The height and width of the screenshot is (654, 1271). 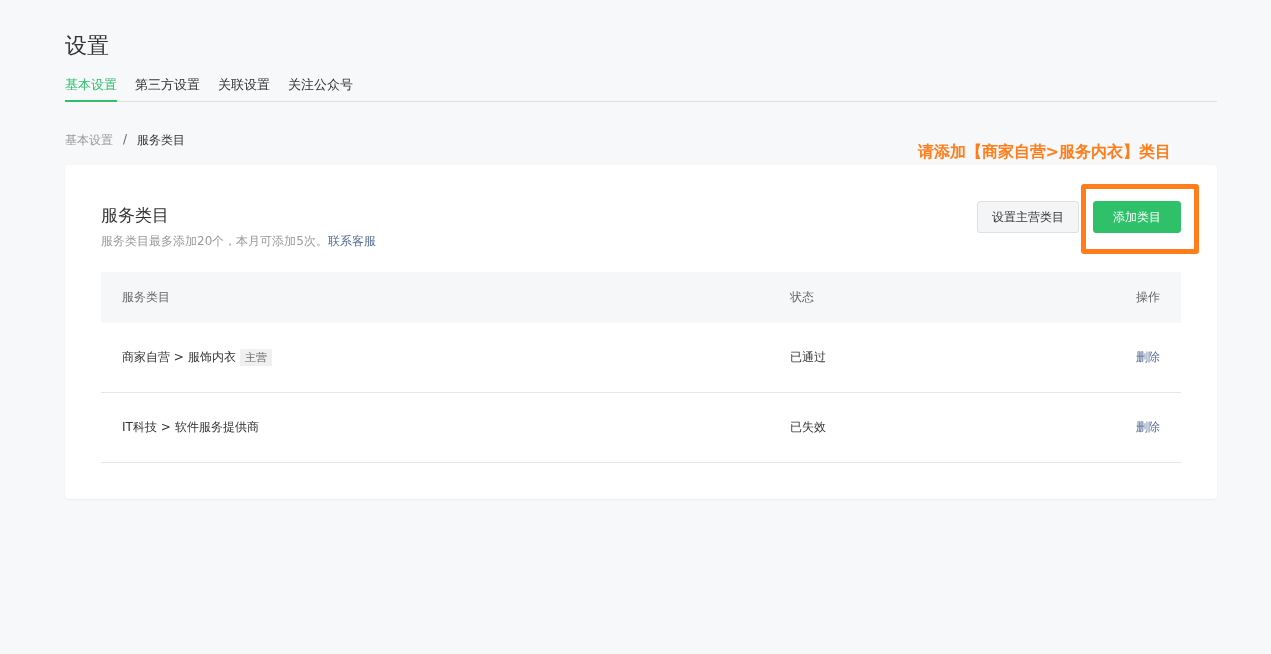 I want to click on column-header: 服务类目, so click(x=146, y=297).